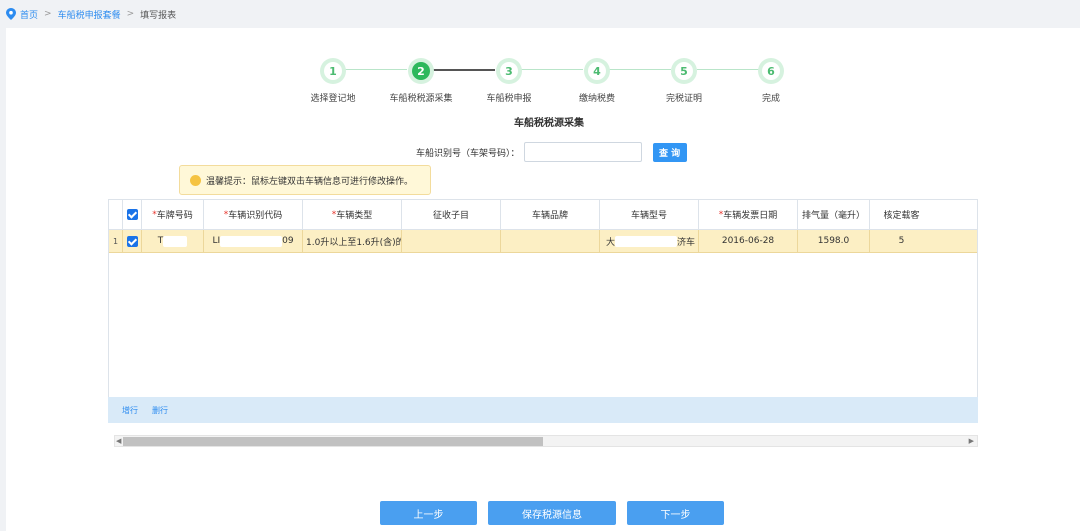  What do you see at coordinates (509, 99) in the screenshot?
I see `step-3-label: 车船税申报` at bounding box center [509, 99].